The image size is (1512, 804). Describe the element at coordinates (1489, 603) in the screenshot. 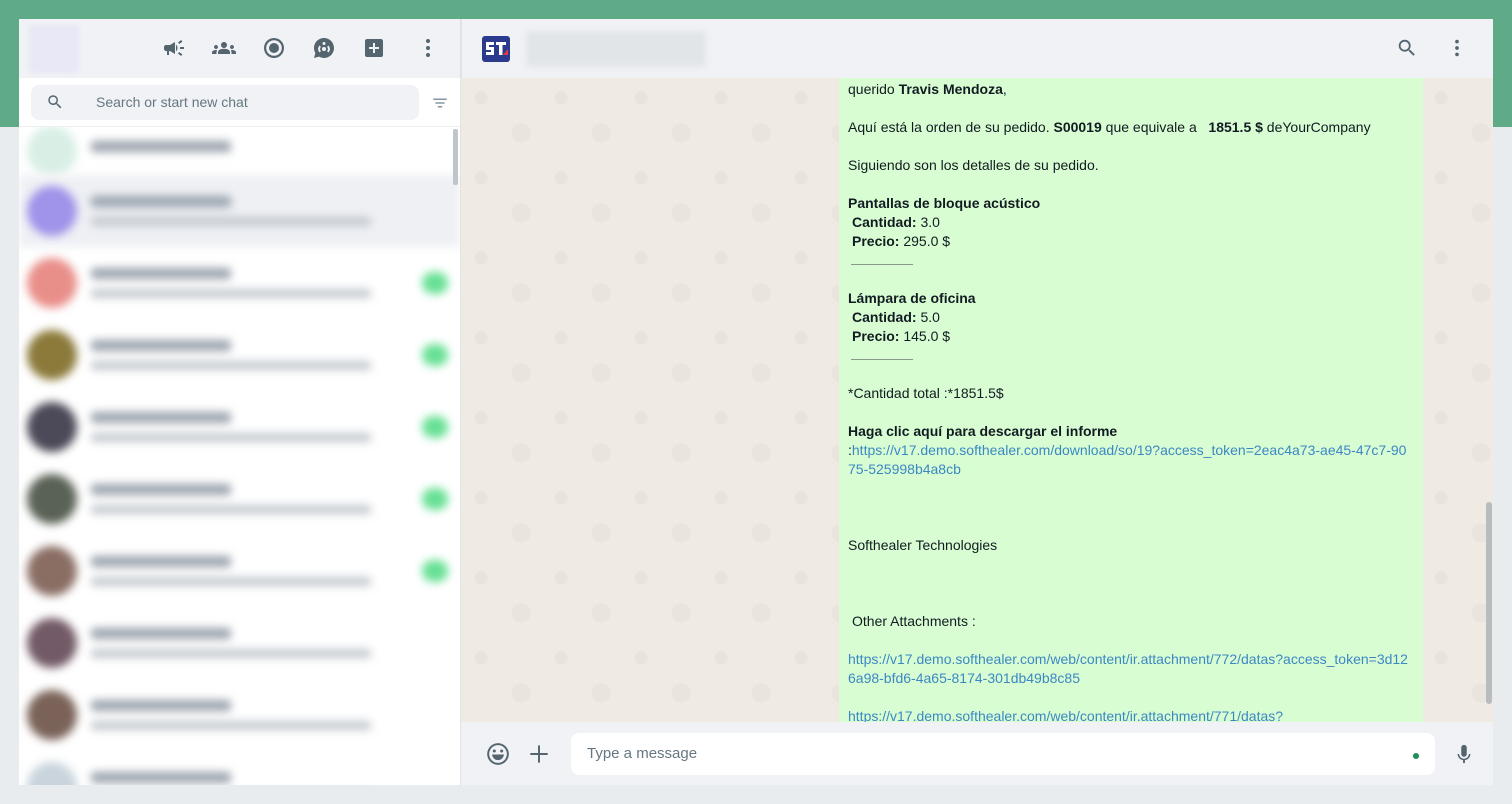

I see `conversation-scrollbar` at that location.